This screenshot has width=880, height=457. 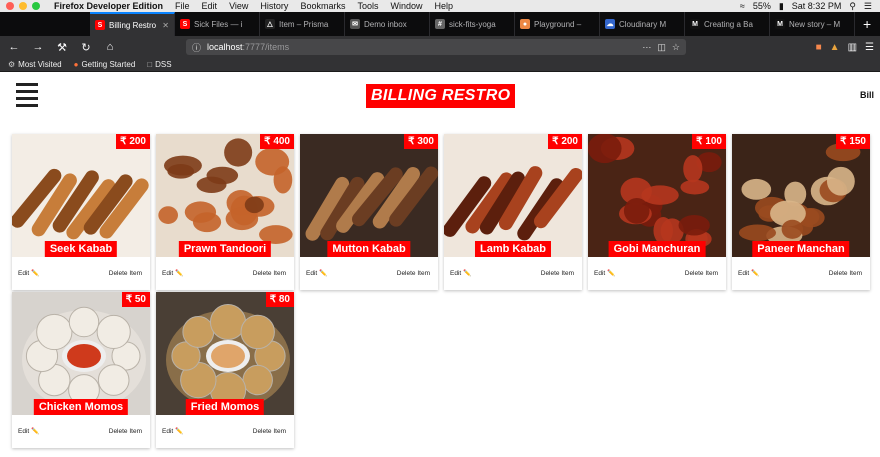 What do you see at coordinates (513, 249) in the screenshot?
I see `item-name: Lamb Kabab` at bounding box center [513, 249].